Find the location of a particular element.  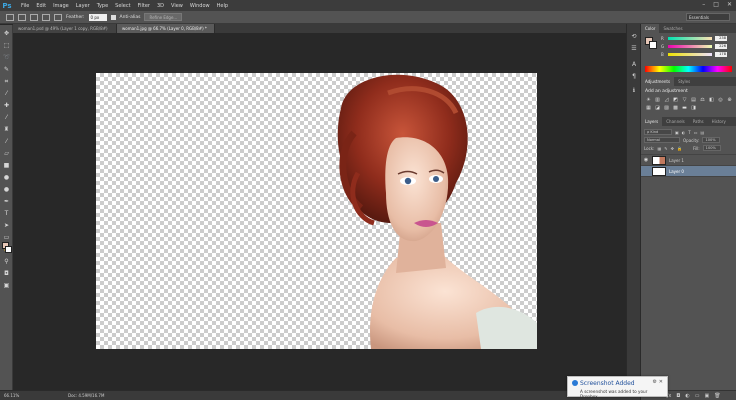

layer-name: Layer 0 is located at coordinates (676, 171).